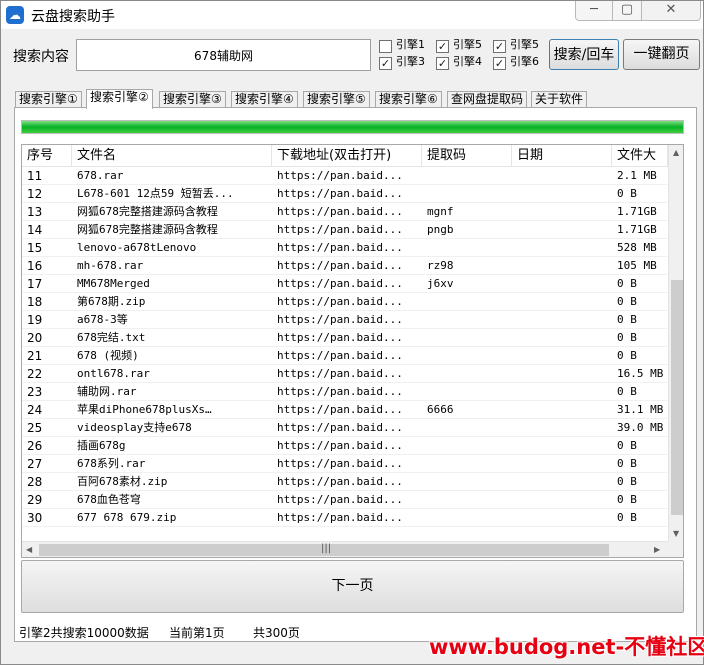 The width and height of the screenshot is (704, 665). What do you see at coordinates (344, 338) in the screenshot?
I see `table-row: 20 678完结.txt https://pan.baid... 0 B` at bounding box center [344, 338].